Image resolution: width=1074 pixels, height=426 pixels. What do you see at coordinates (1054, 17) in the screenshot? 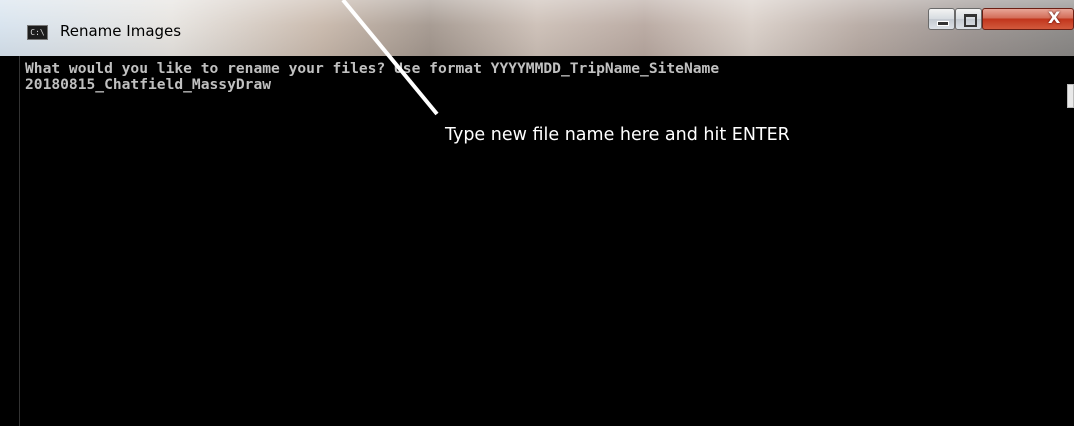
I see `close-icon: X` at bounding box center [1054, 17].